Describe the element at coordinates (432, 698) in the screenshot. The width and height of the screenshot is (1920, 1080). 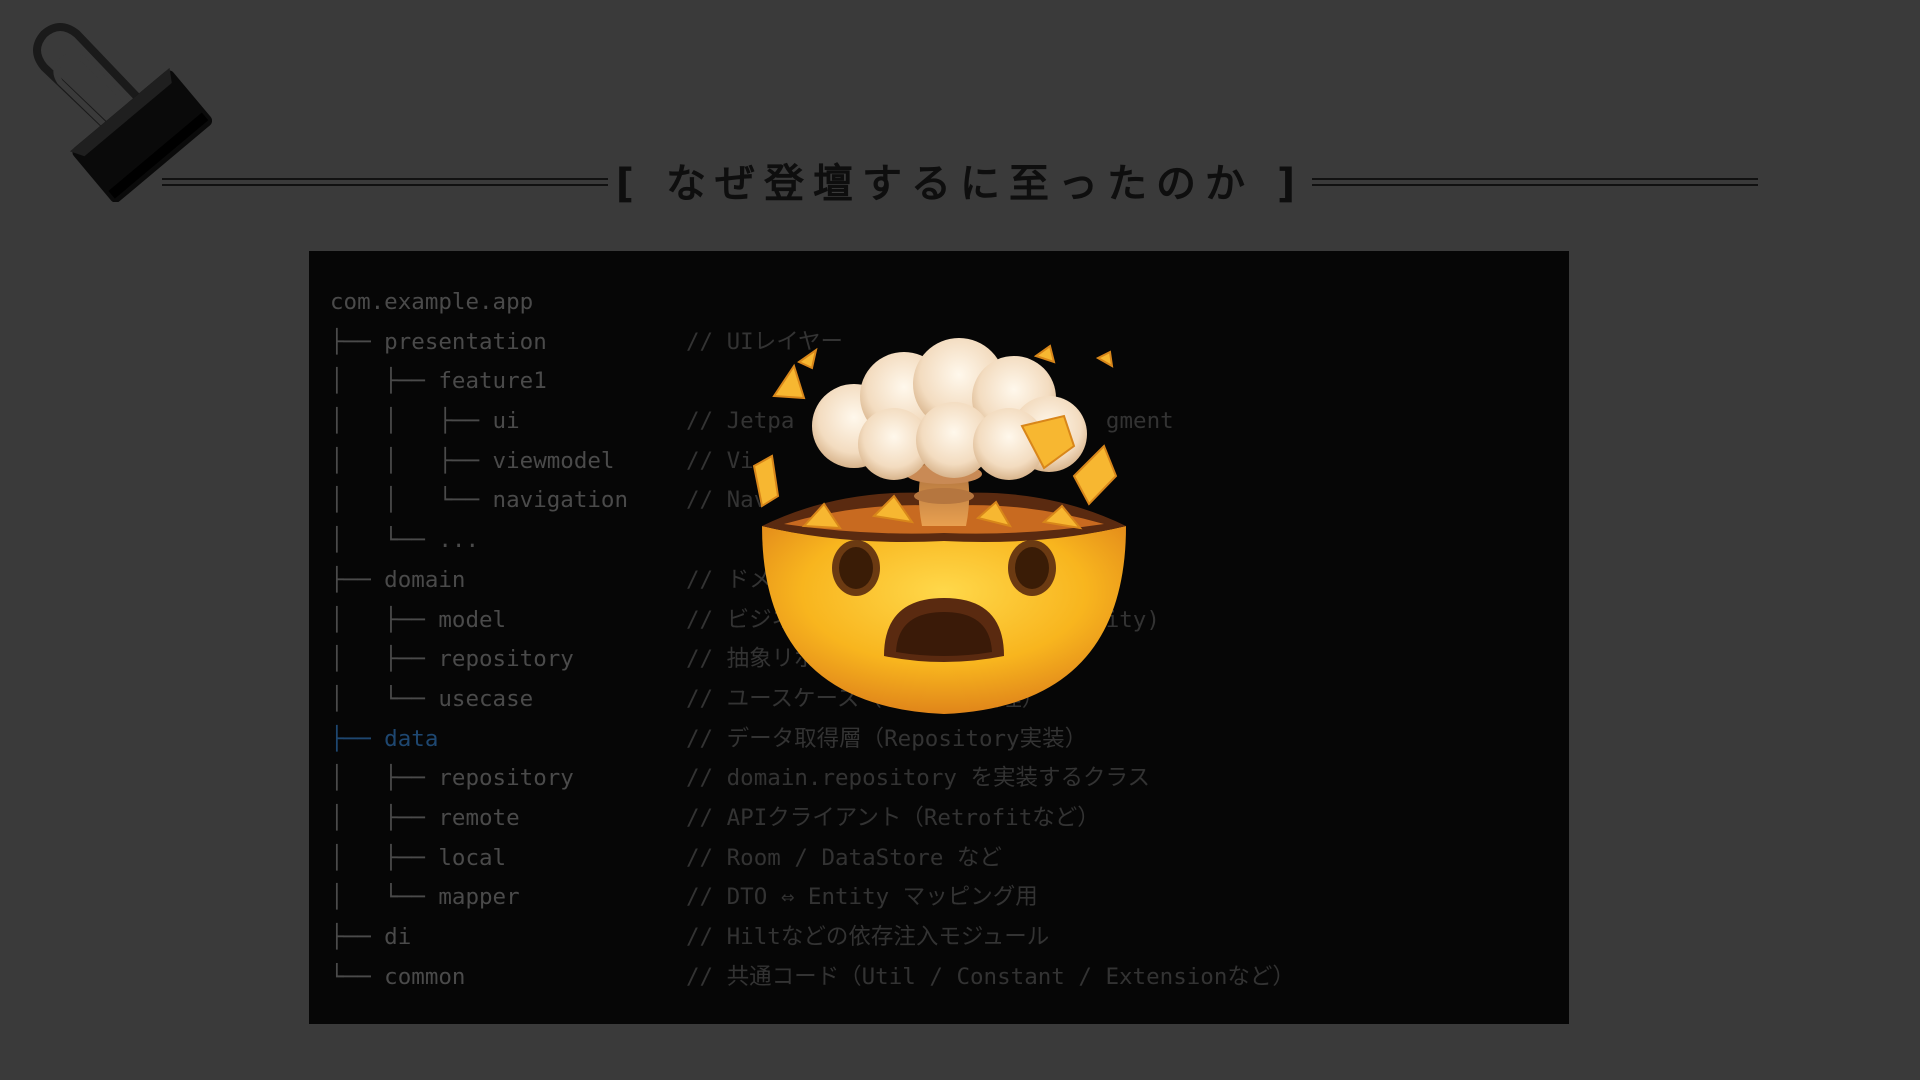
I see `tree-entry: │ └── usecase` at that location.